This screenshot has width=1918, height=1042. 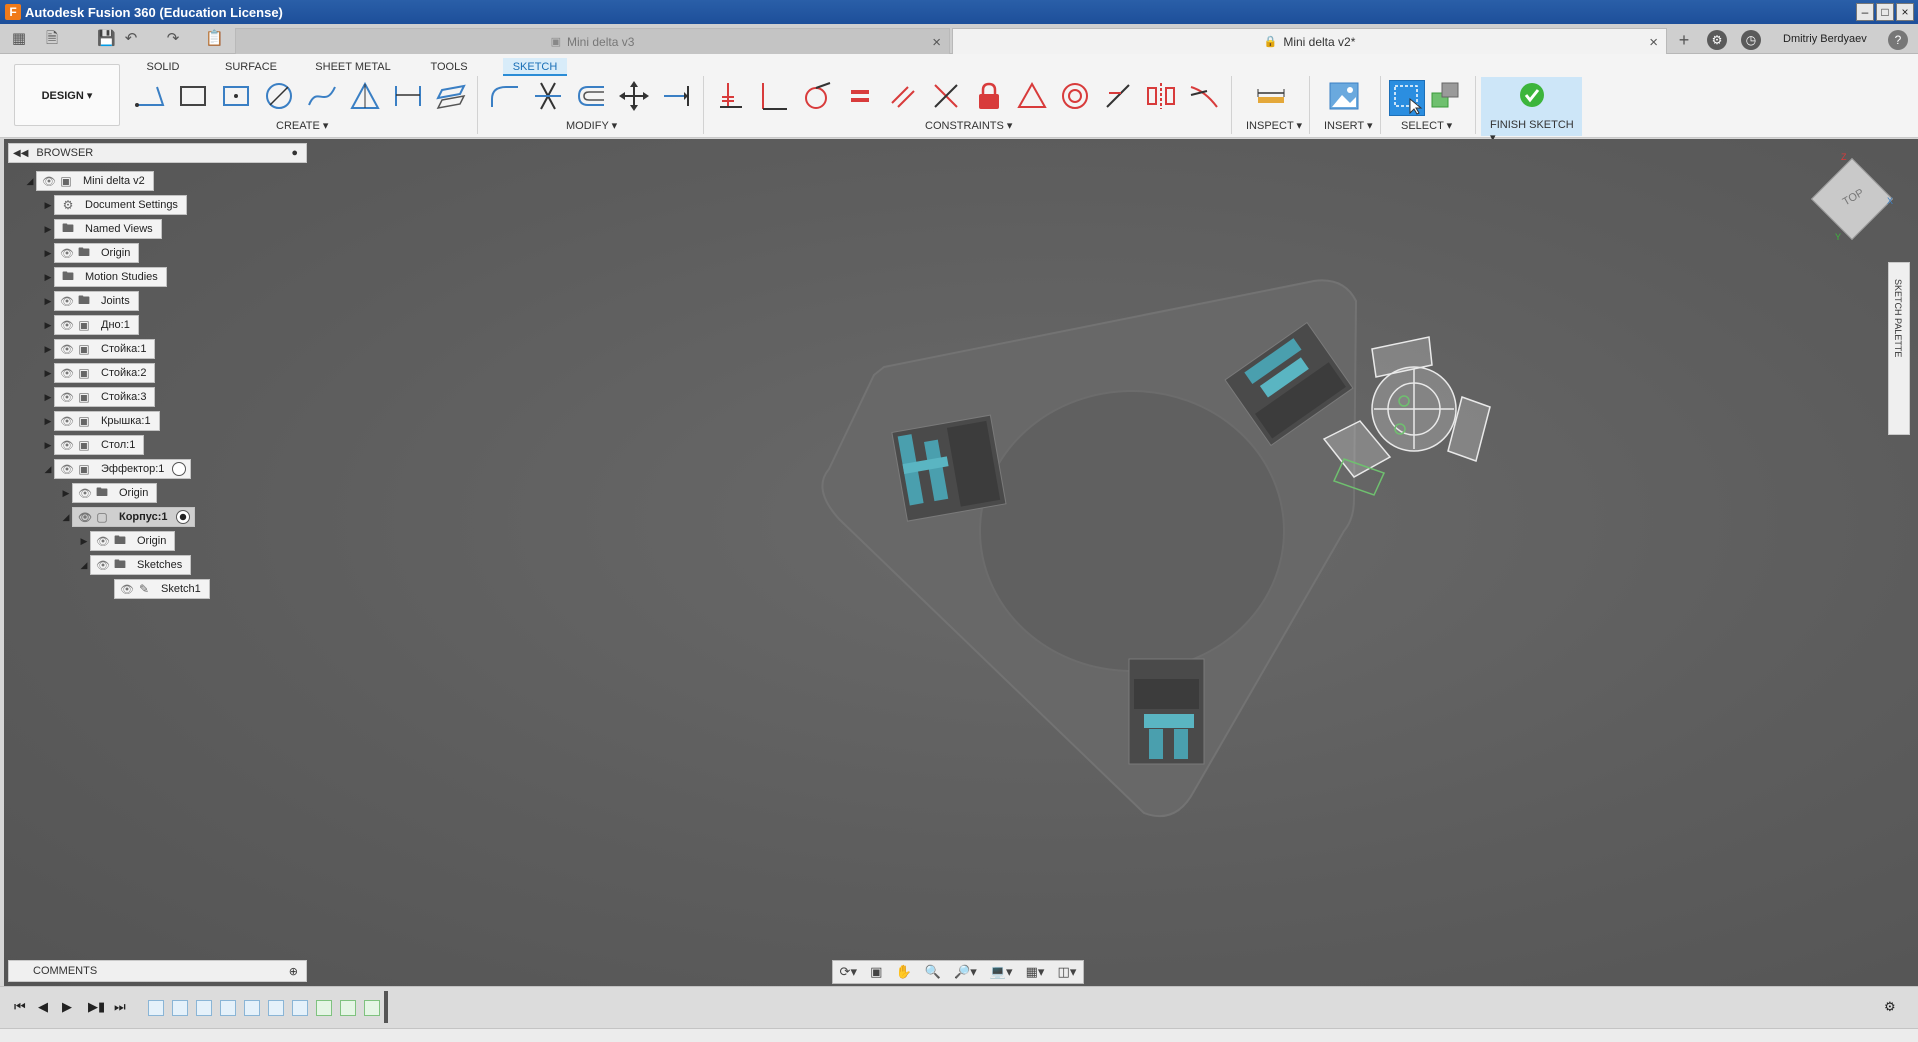 I want to click on timeline-settings-icon: ⚙, so click(x=1890, y=1007).